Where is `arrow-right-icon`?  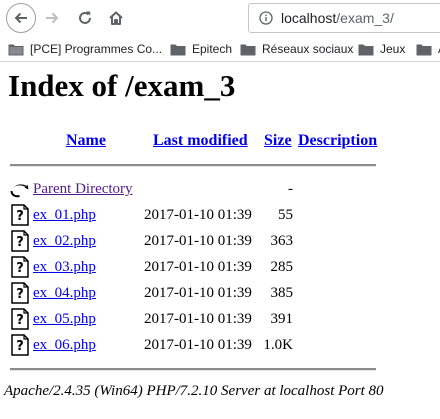
arrow-right-icon is located at coordinates (52, 18).